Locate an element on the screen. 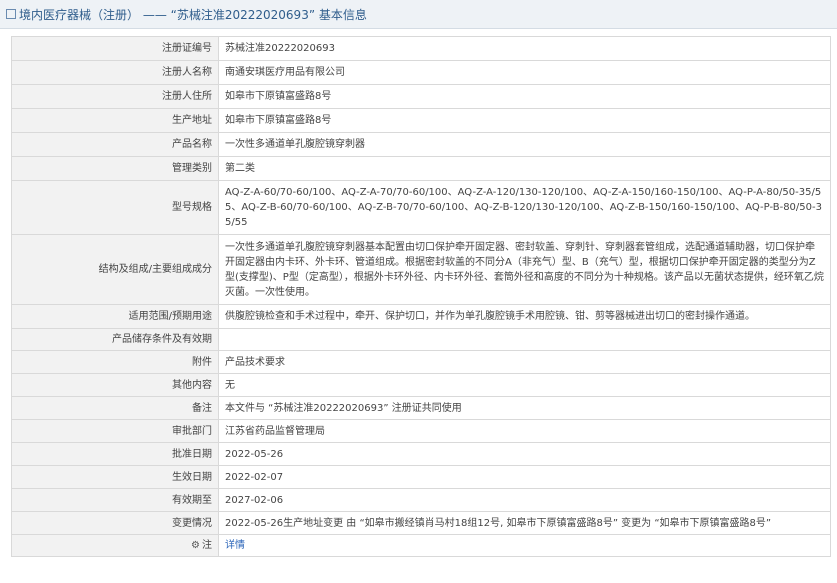  field-label: 批准日期 is located at coordinates (115, 454).